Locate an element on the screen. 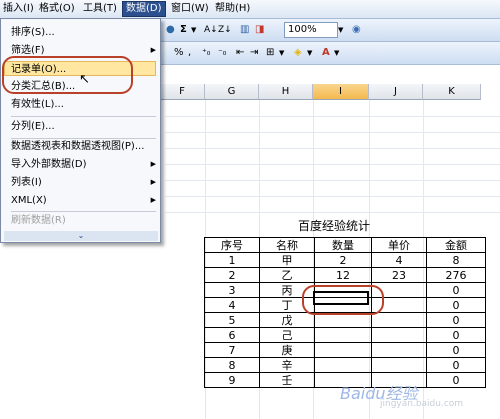  table-cell: 23 is located at coordinates (399, 275).